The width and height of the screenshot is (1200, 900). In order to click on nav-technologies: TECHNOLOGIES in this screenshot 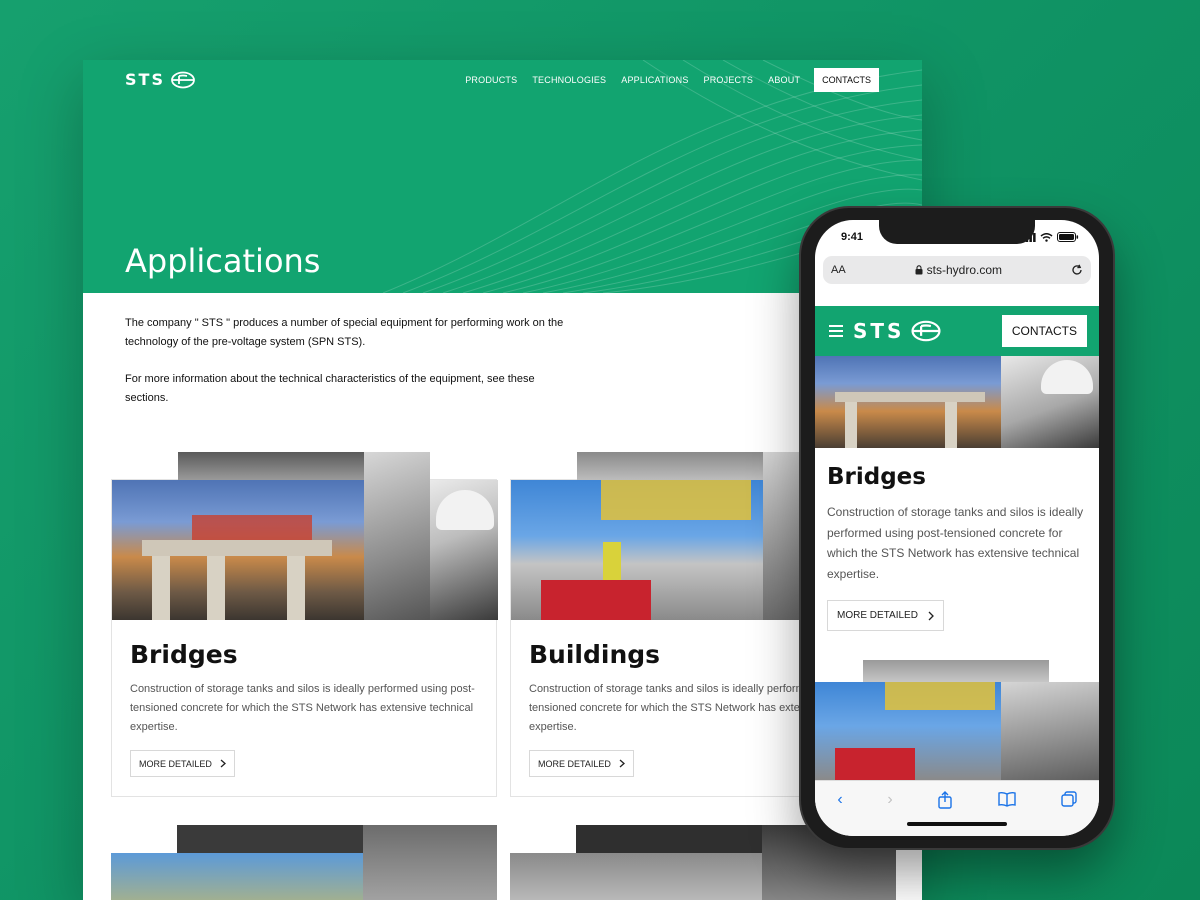, I will do `click(569, 80)`.